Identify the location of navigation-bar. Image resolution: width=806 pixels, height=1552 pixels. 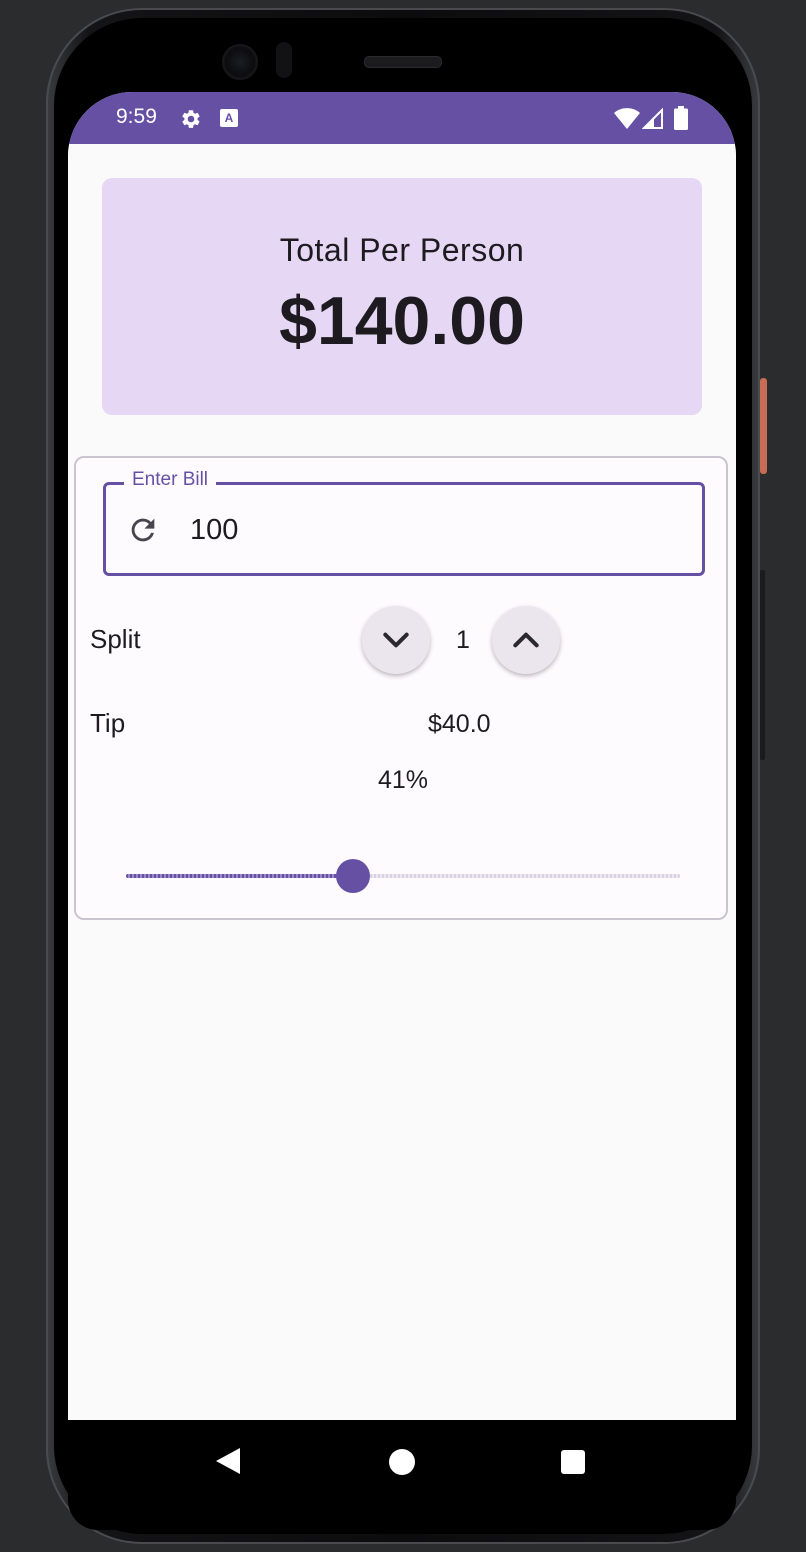
(402, 1460).